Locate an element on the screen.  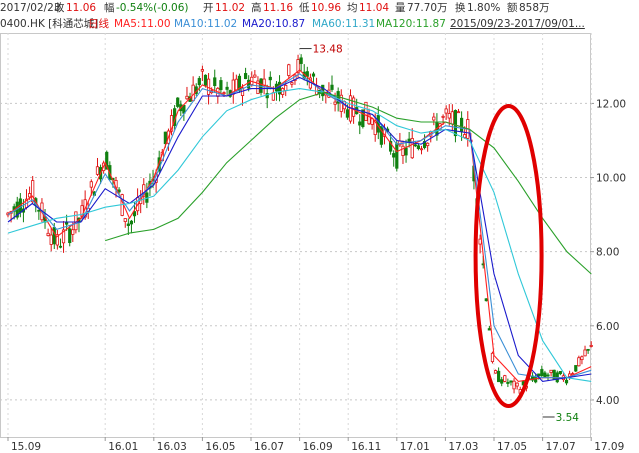
min-price-marker-label: 3.54 is located at coordinates (568, 418).